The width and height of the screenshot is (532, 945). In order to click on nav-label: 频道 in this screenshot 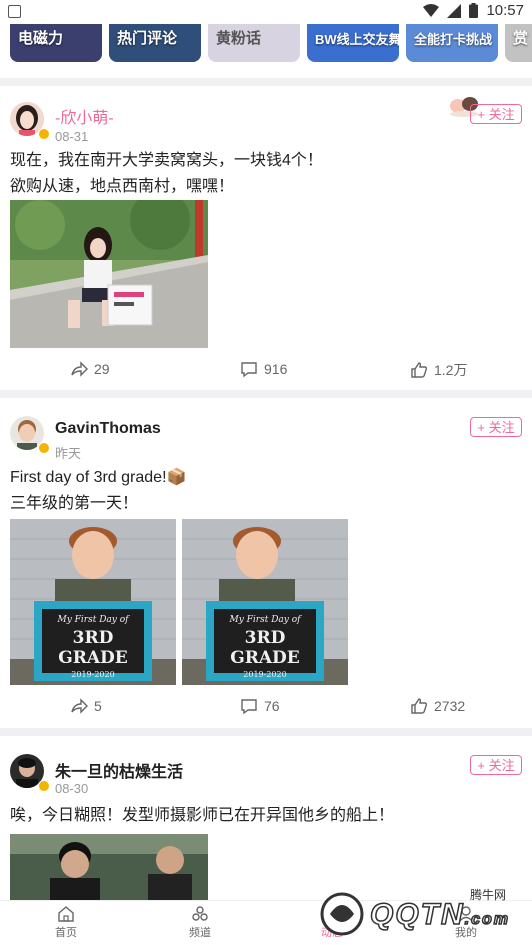, I will do `click(200, 933)`.